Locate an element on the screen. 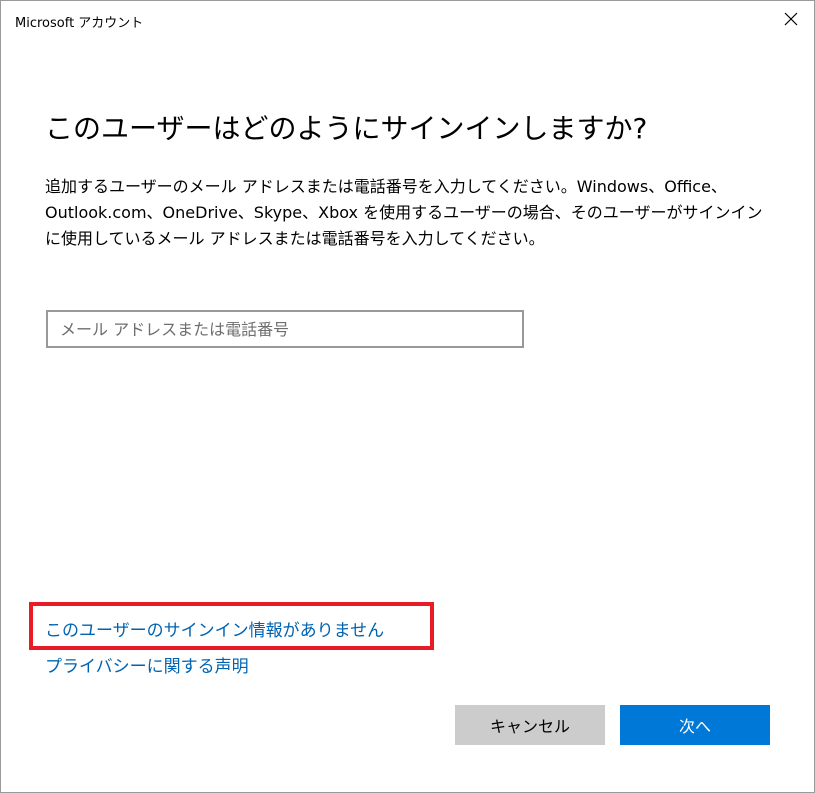 This screenshot has width=815, height=793. cancel-button: キャンセル is located at coordinates (530, 725).